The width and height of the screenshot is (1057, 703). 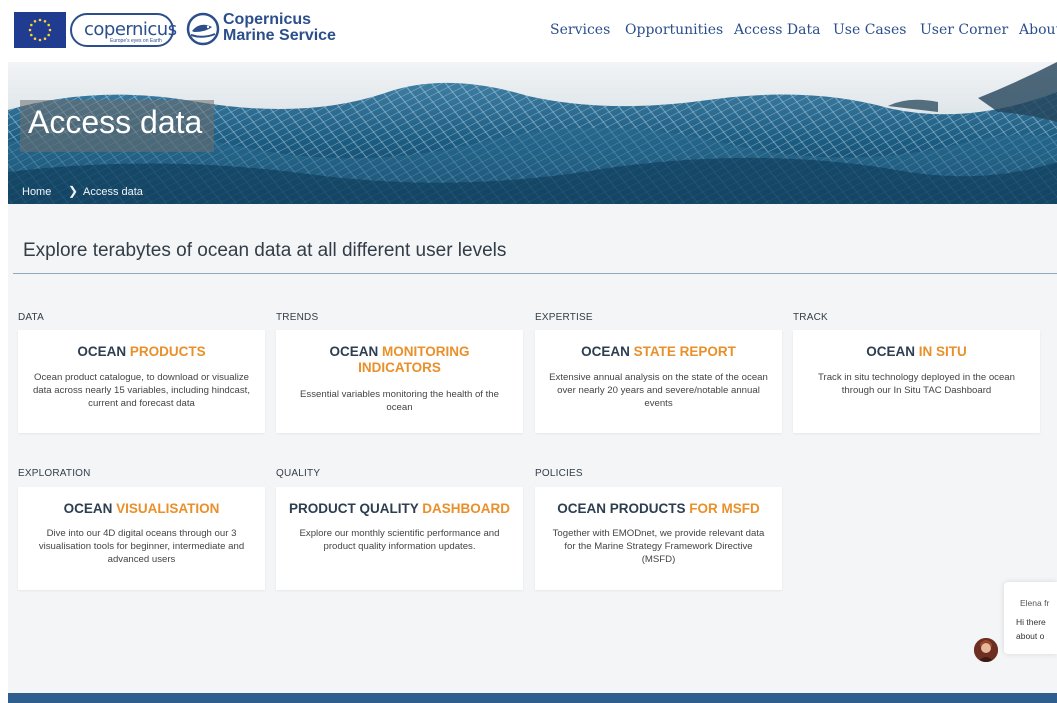 What do you see at coordinates (54, 473) in the screenshot?
I see `category-label-exploration: EXPLORATION` at bounding box center [54, 473].